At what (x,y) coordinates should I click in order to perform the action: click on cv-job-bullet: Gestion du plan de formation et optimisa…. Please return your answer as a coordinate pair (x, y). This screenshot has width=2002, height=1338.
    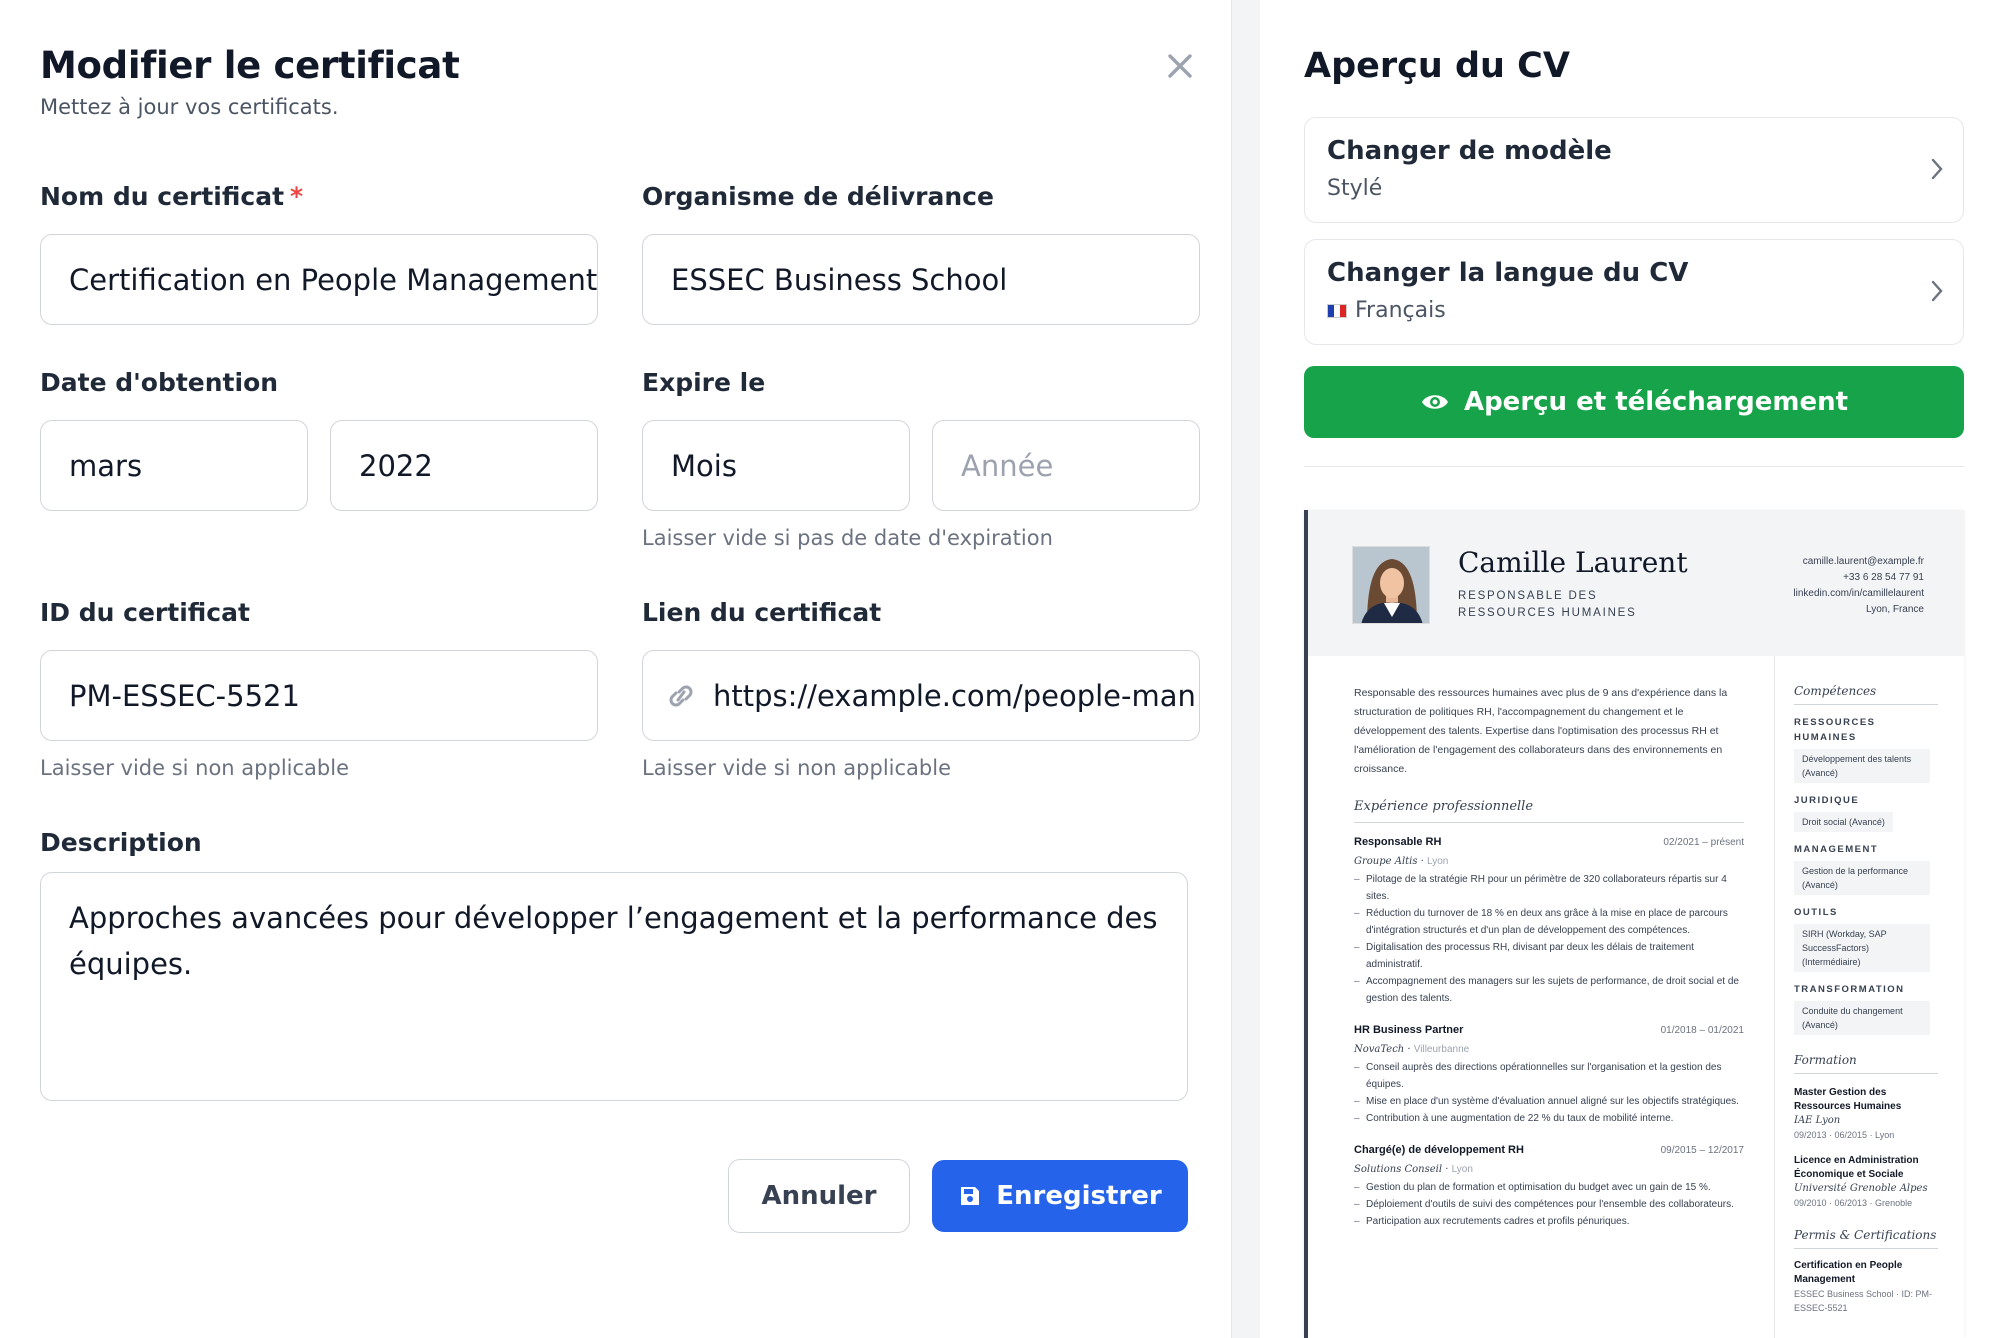
    Looking at the image, I should click on (1549, 1187).